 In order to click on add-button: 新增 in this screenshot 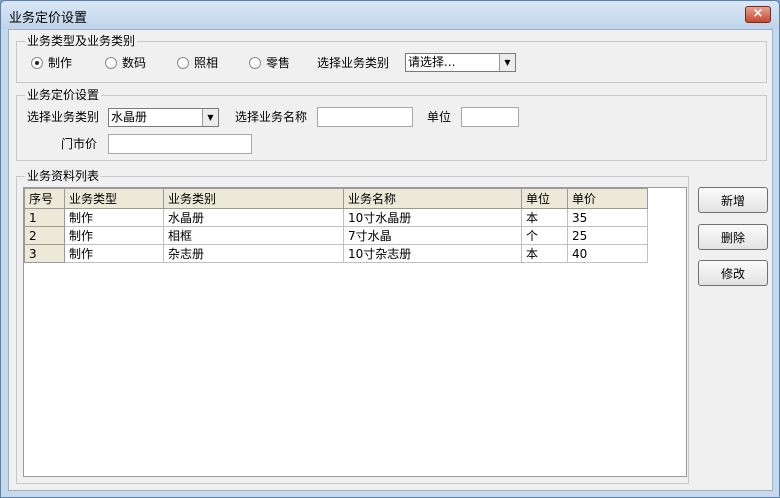, I will do `click(733, 200)`.